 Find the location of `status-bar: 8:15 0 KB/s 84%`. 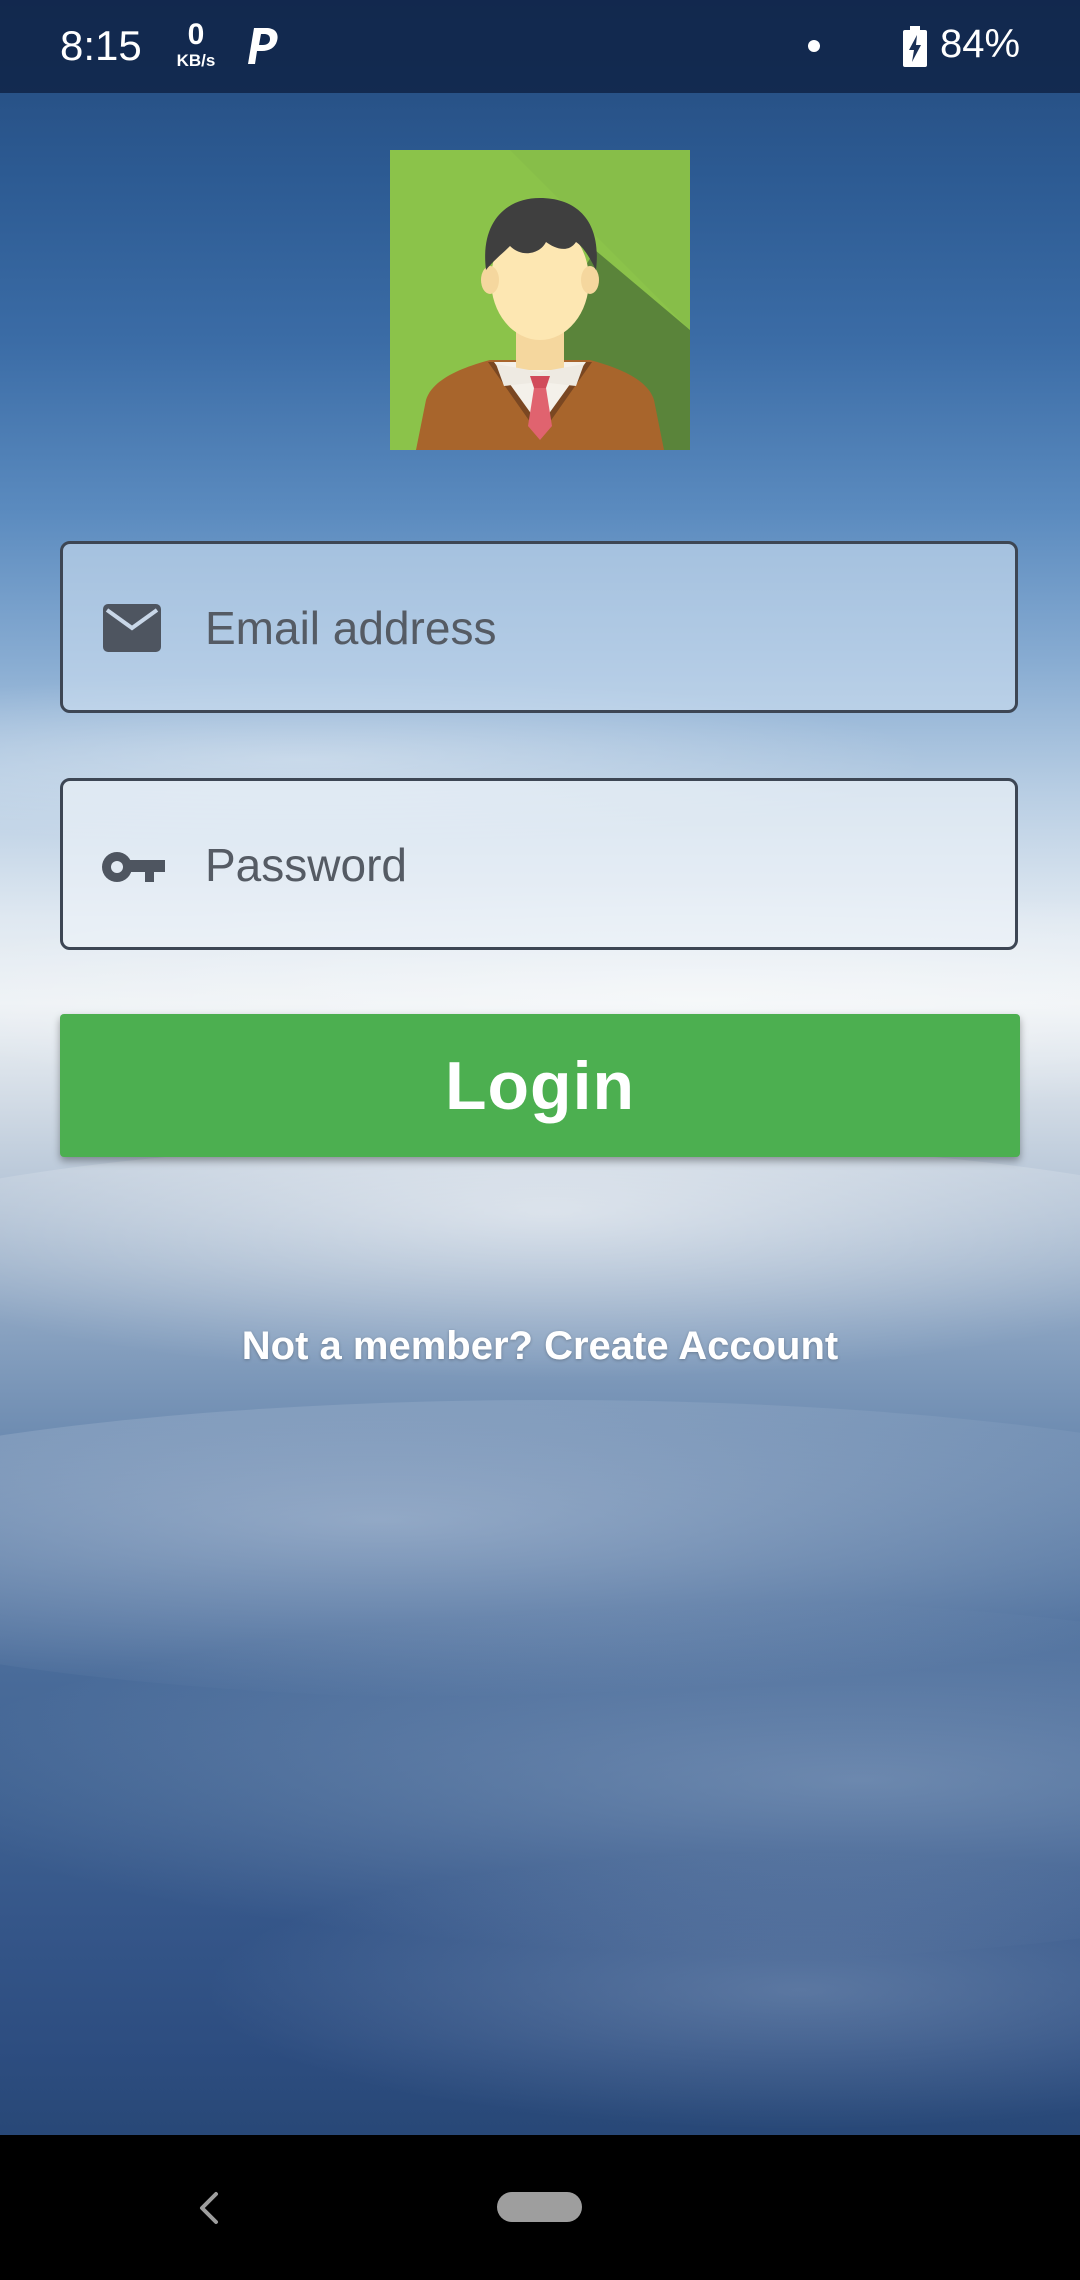

status-bar: 8:15 0 KB/s 84% is located at coordinates (540, 46).